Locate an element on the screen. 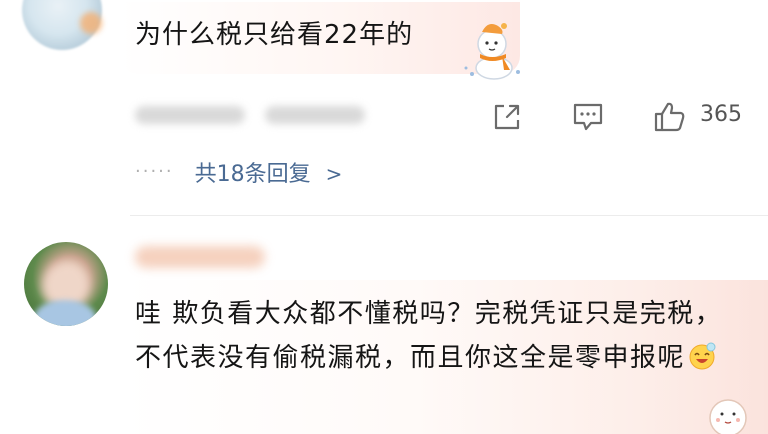 This screenshot has width=768, height=434. comment-icon is located at coordinates (588, 117).